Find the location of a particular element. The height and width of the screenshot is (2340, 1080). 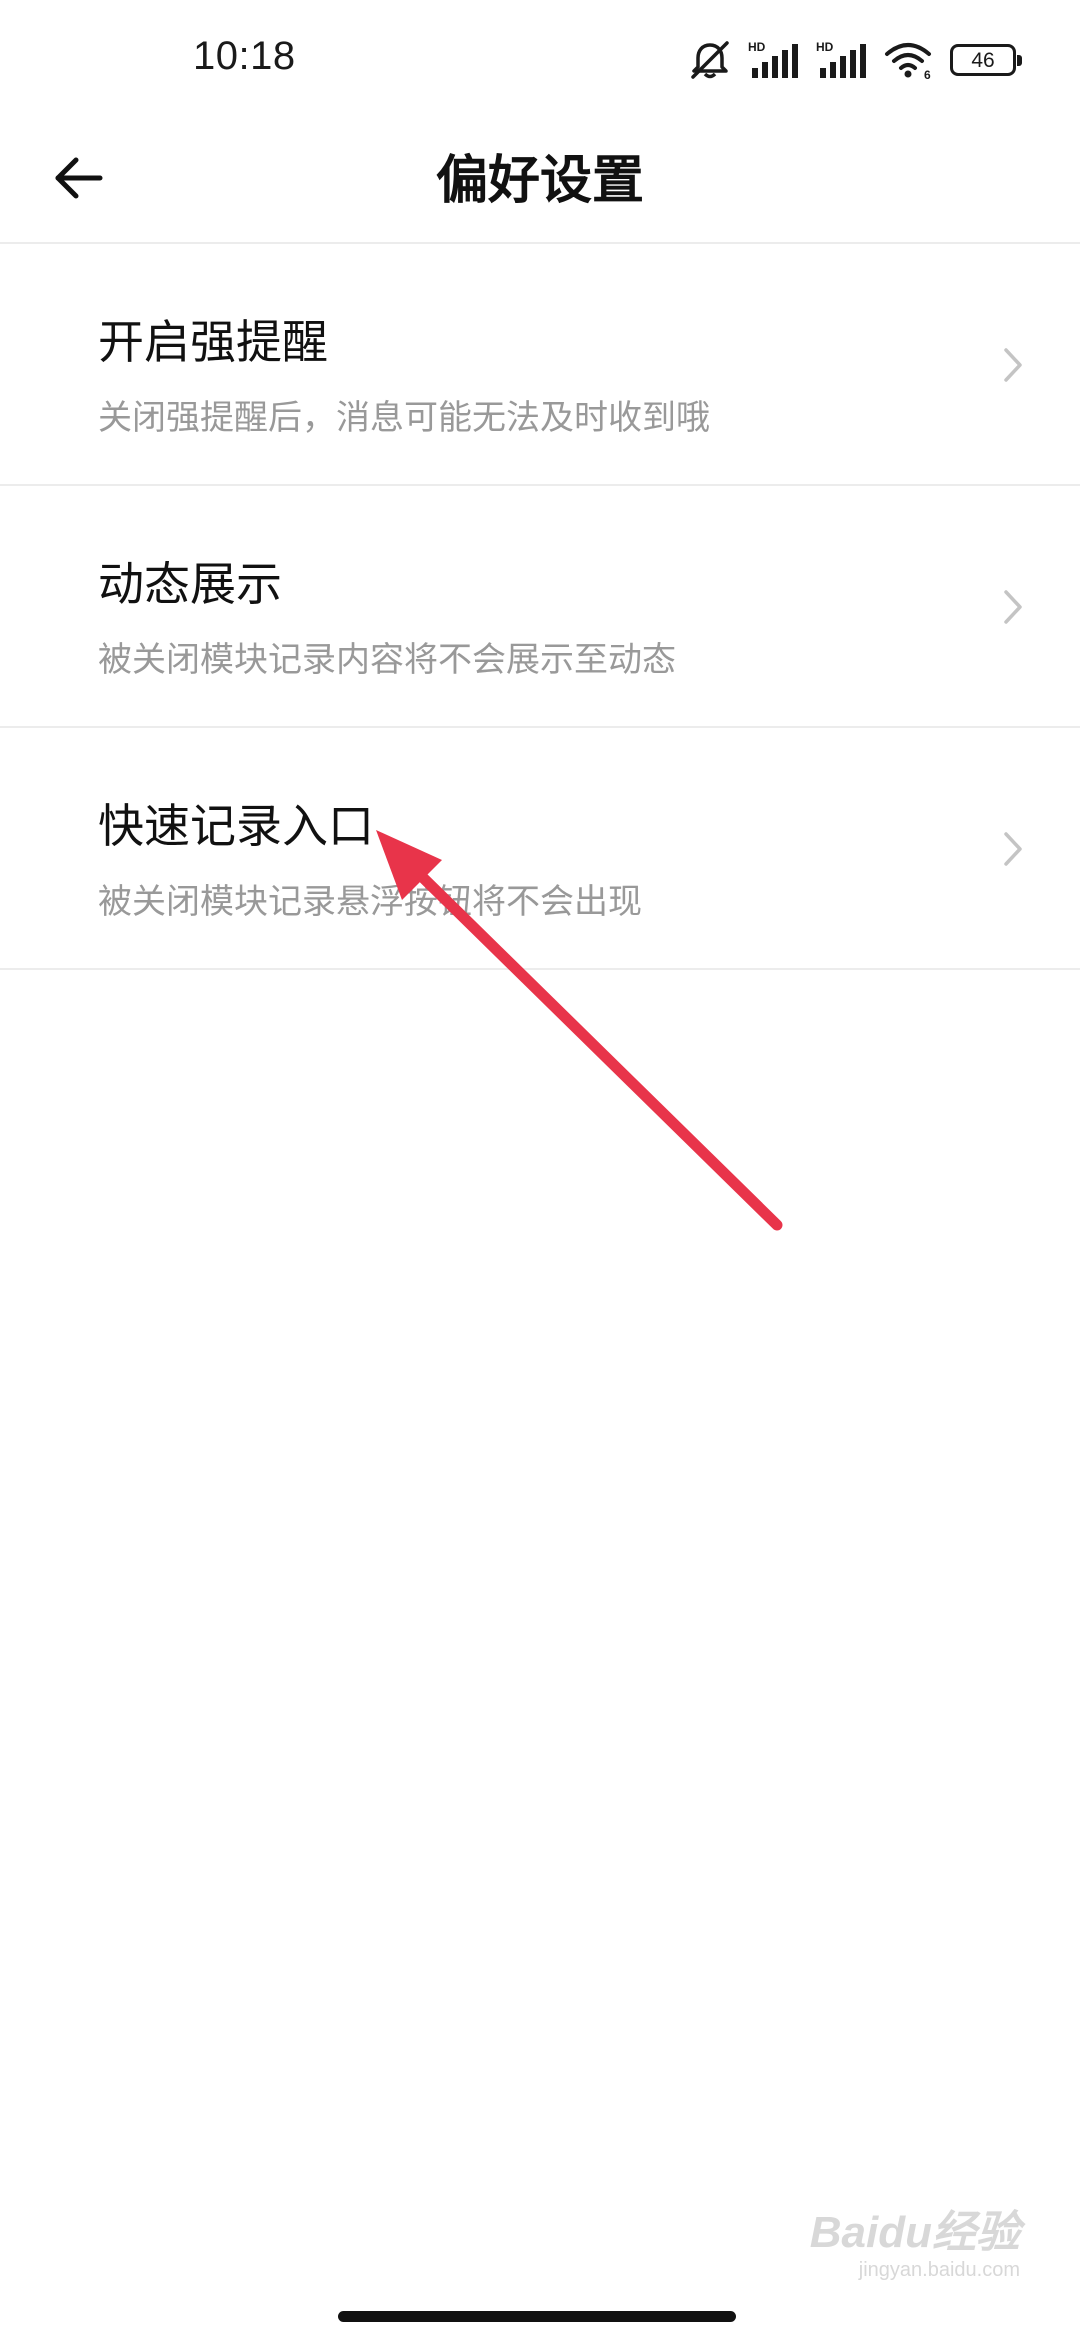

mute-bell-icon is located at coordinates (710, 60).